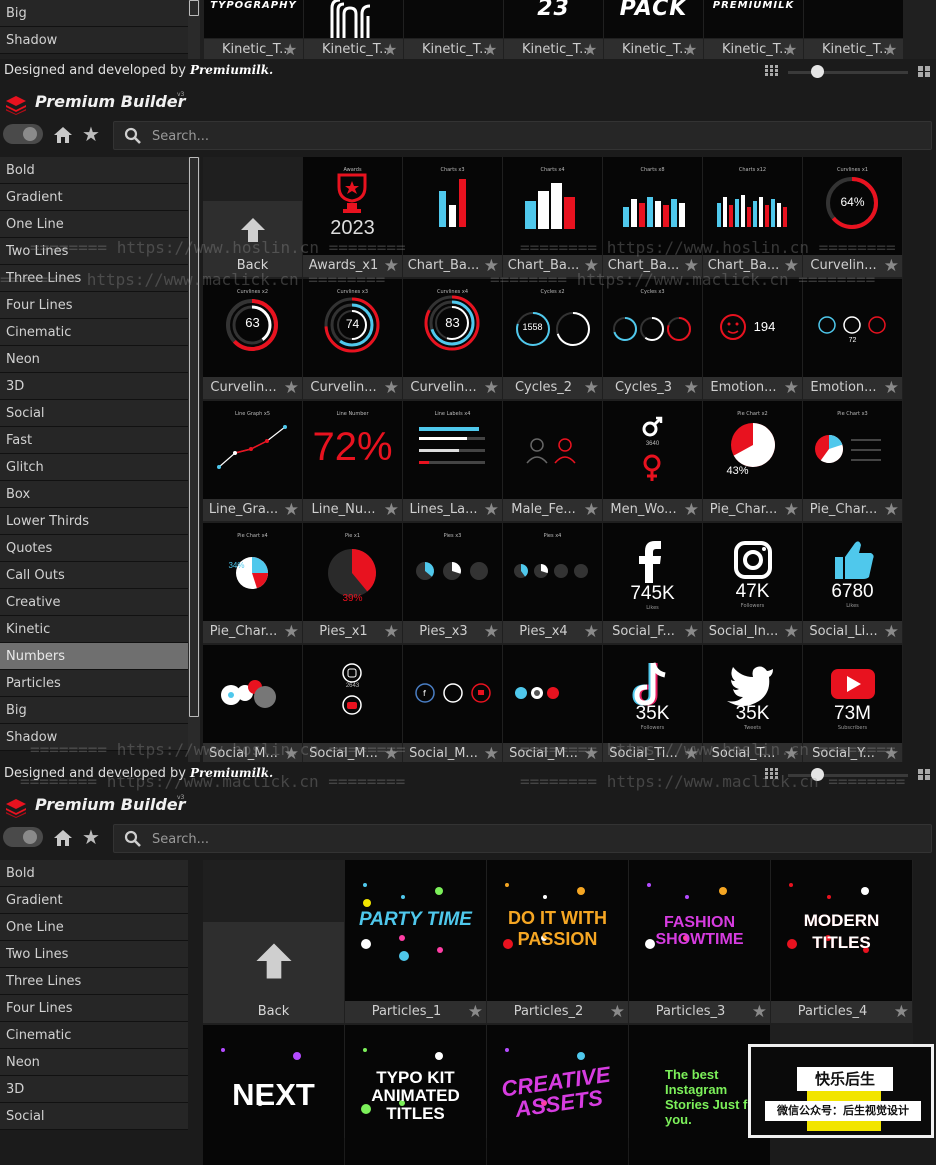  What do you see at coordinates (352, 461) in the screenshot?
I see `preset-tile: Line Number 72% Line_Nu... ★` at bounding box center [352, 461].